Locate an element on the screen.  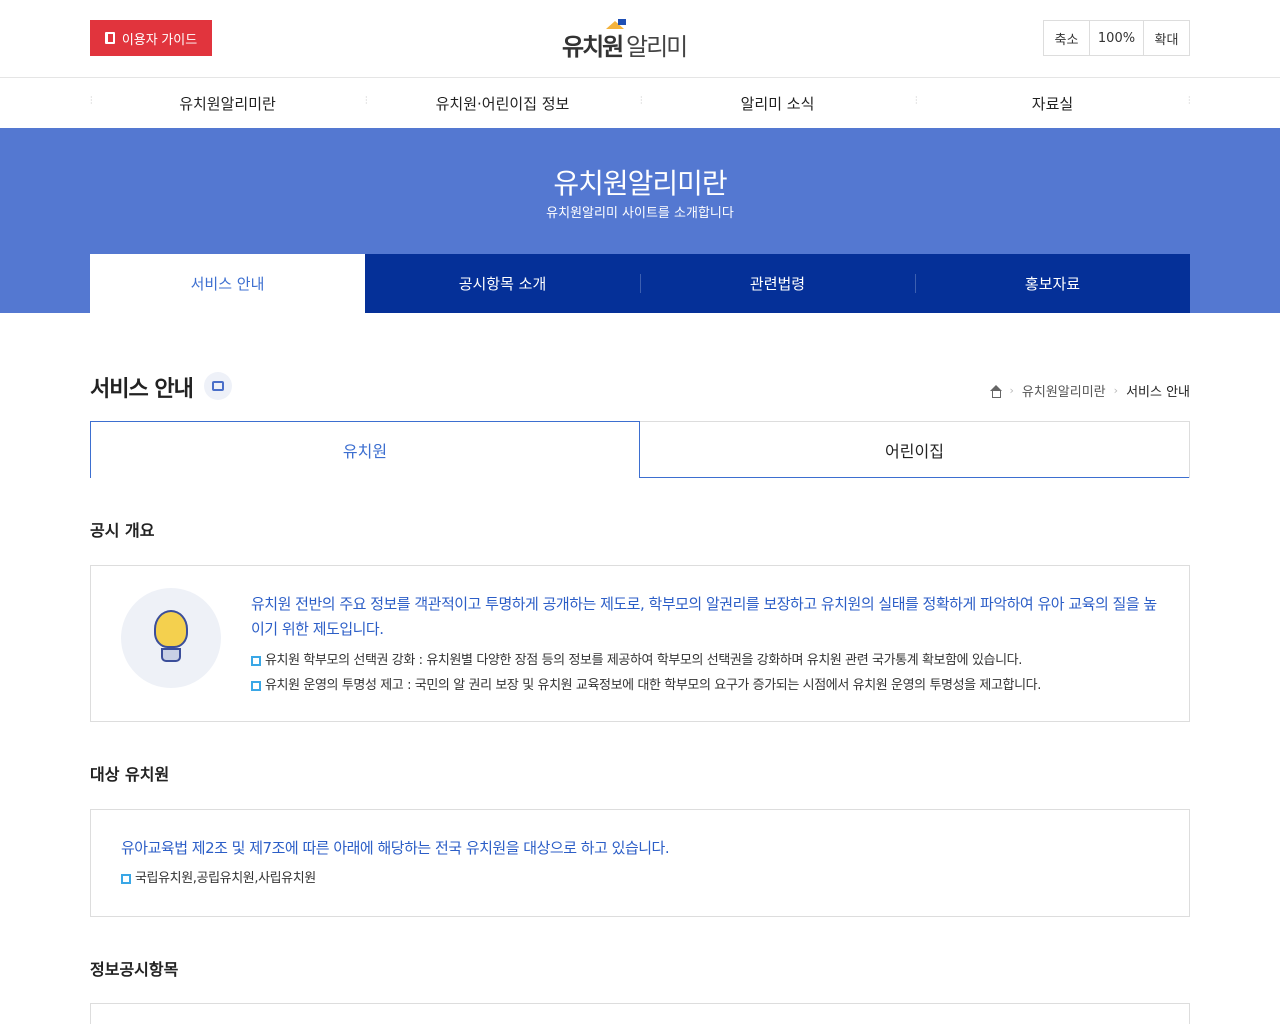
section-heading-overview: 공시 개요 is located at coordinates (122, 530).